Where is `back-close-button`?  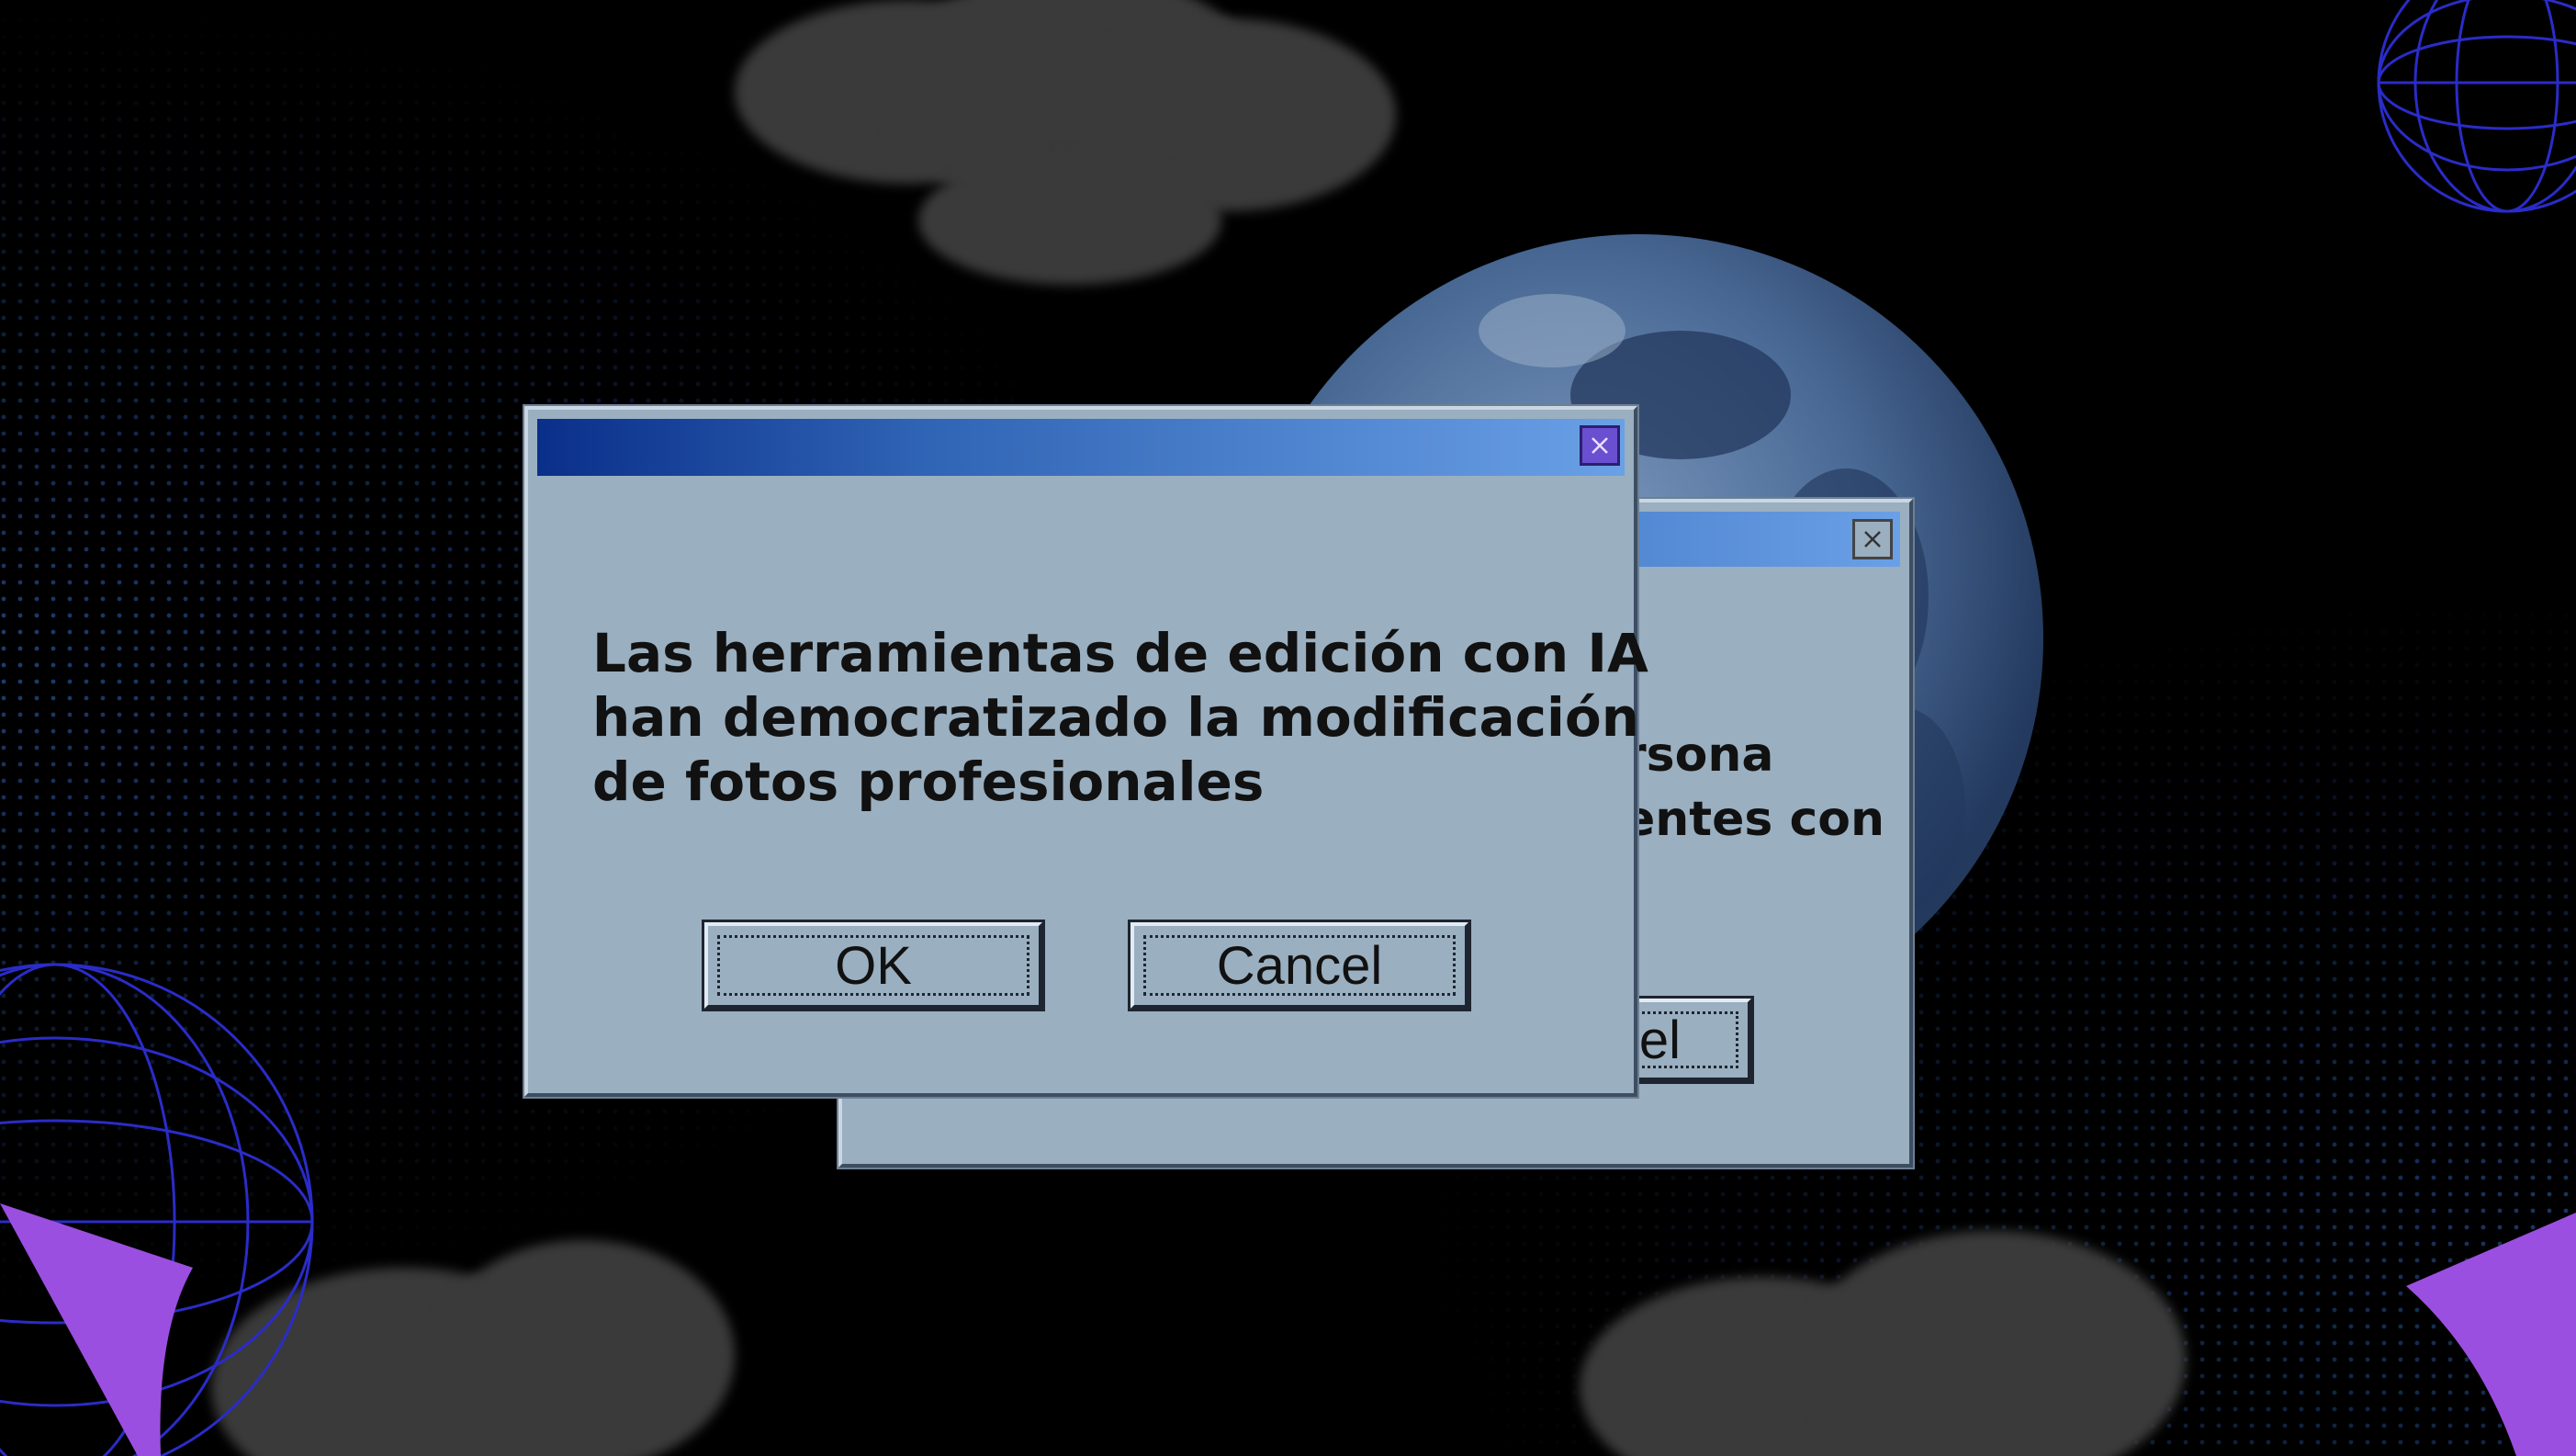 back-close-button is located at coordinates (1872, 539).